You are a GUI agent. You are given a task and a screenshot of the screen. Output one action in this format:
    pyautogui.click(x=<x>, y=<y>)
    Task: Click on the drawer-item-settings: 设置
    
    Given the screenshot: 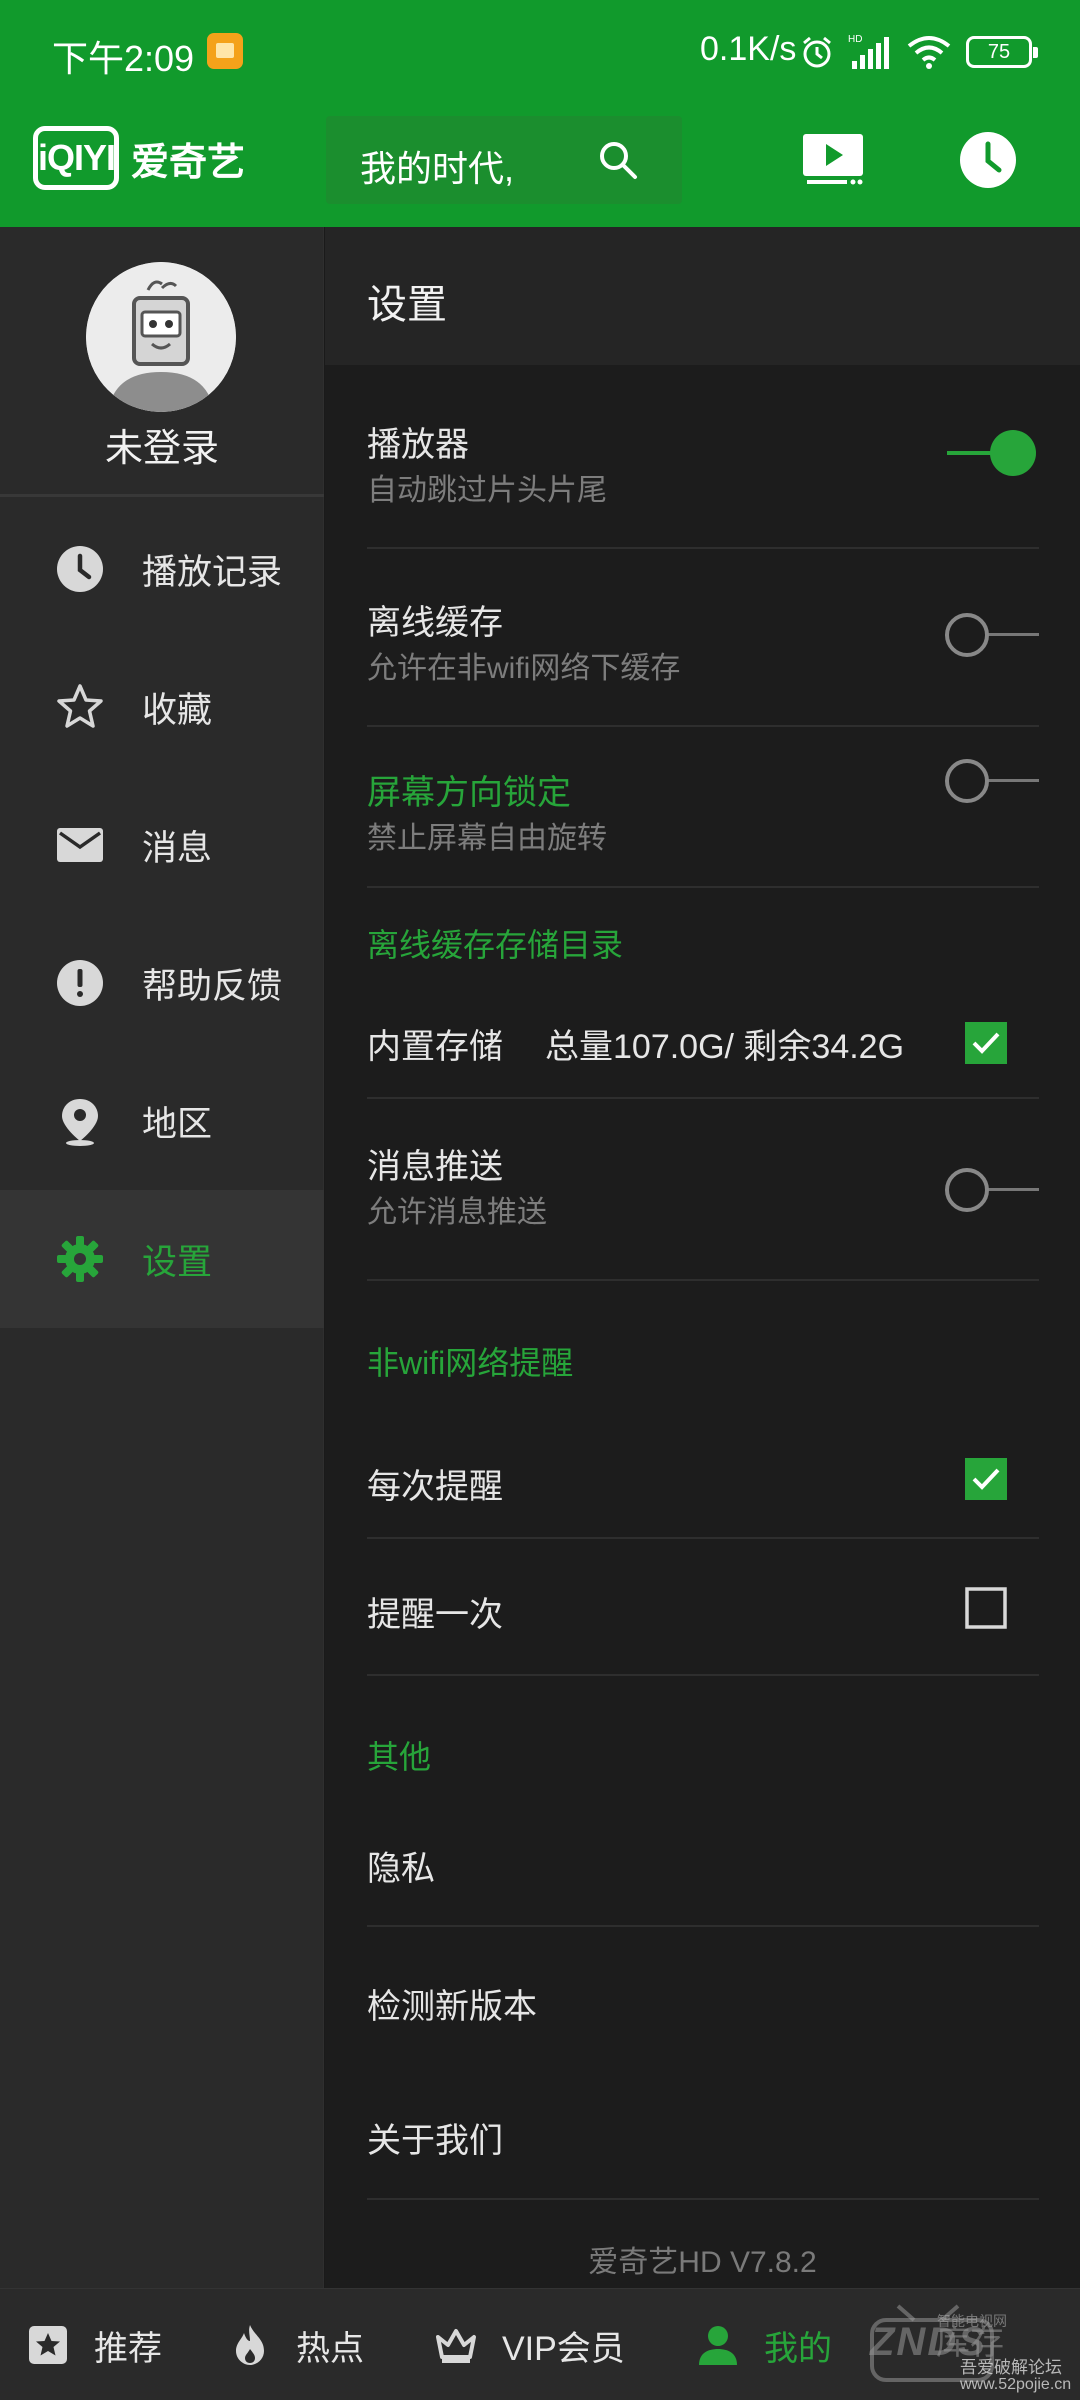 What is the action you would take?
    pyautogui.click(x=162, y=1259)
    